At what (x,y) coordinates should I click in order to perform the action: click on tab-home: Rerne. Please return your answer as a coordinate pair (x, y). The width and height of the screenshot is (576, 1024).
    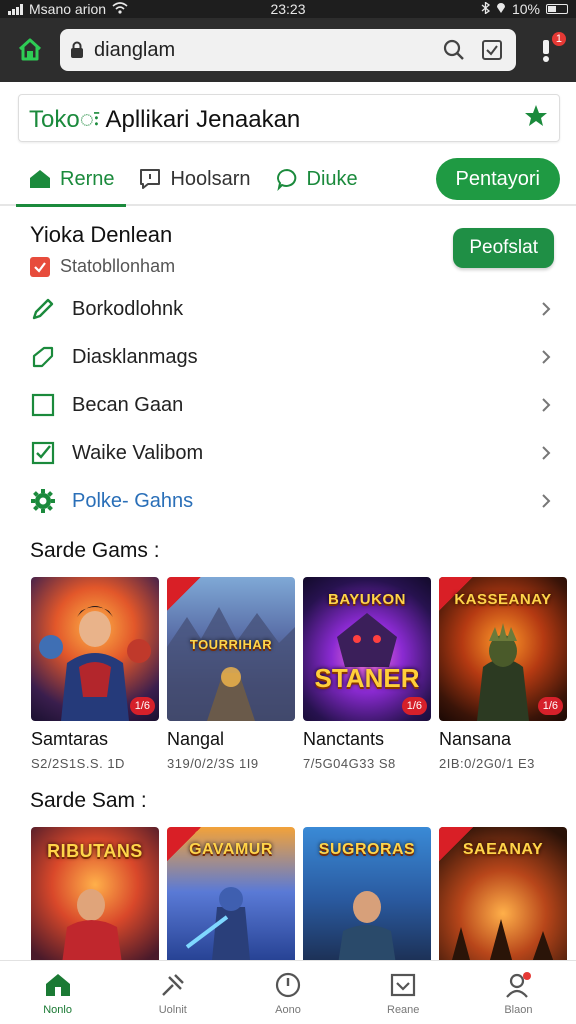
    Looking at the image, I should click on (71, 180).